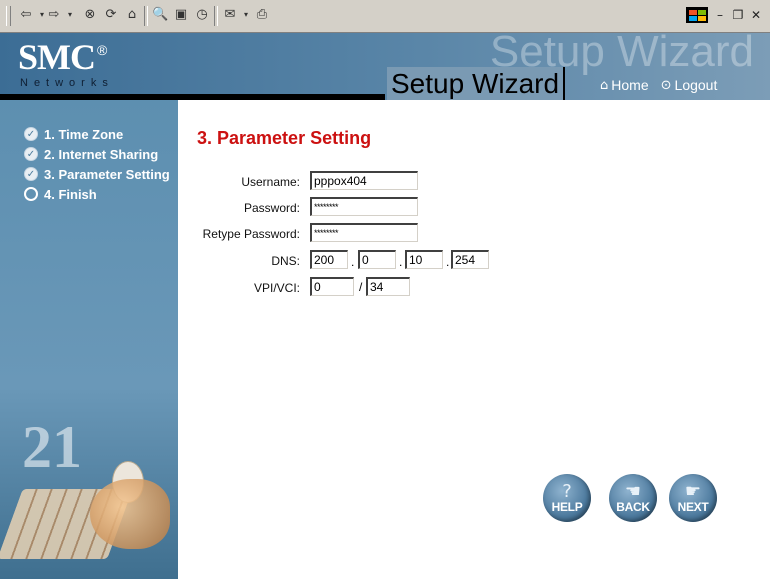 Image resolution: width=770 pixels, height=579 pixels. I want to click on stop-icon: ⊗, so click(90, 15).